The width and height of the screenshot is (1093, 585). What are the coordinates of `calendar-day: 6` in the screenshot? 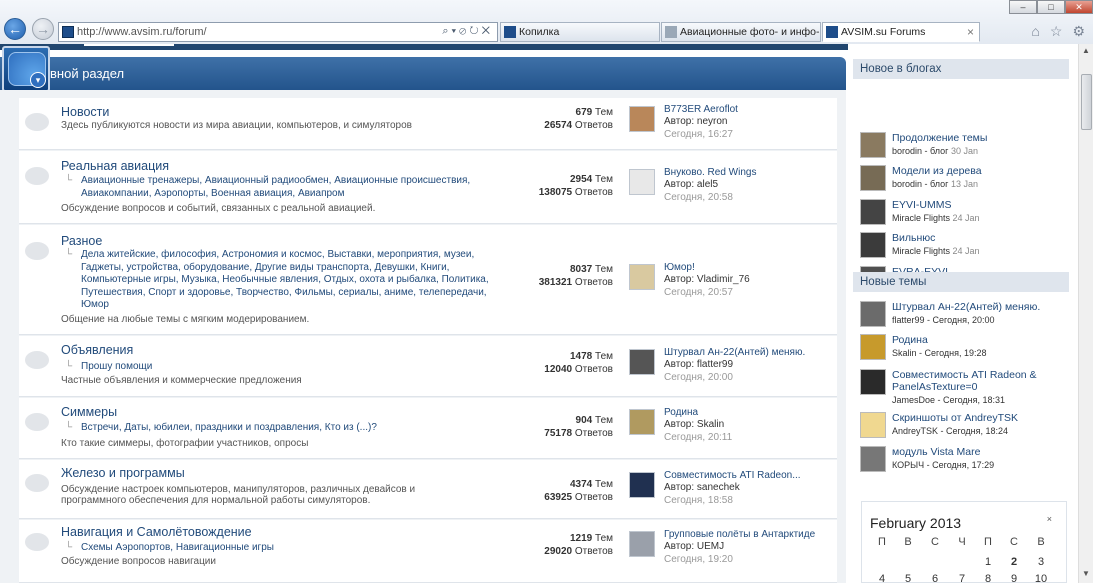 It's located at (935, 579).